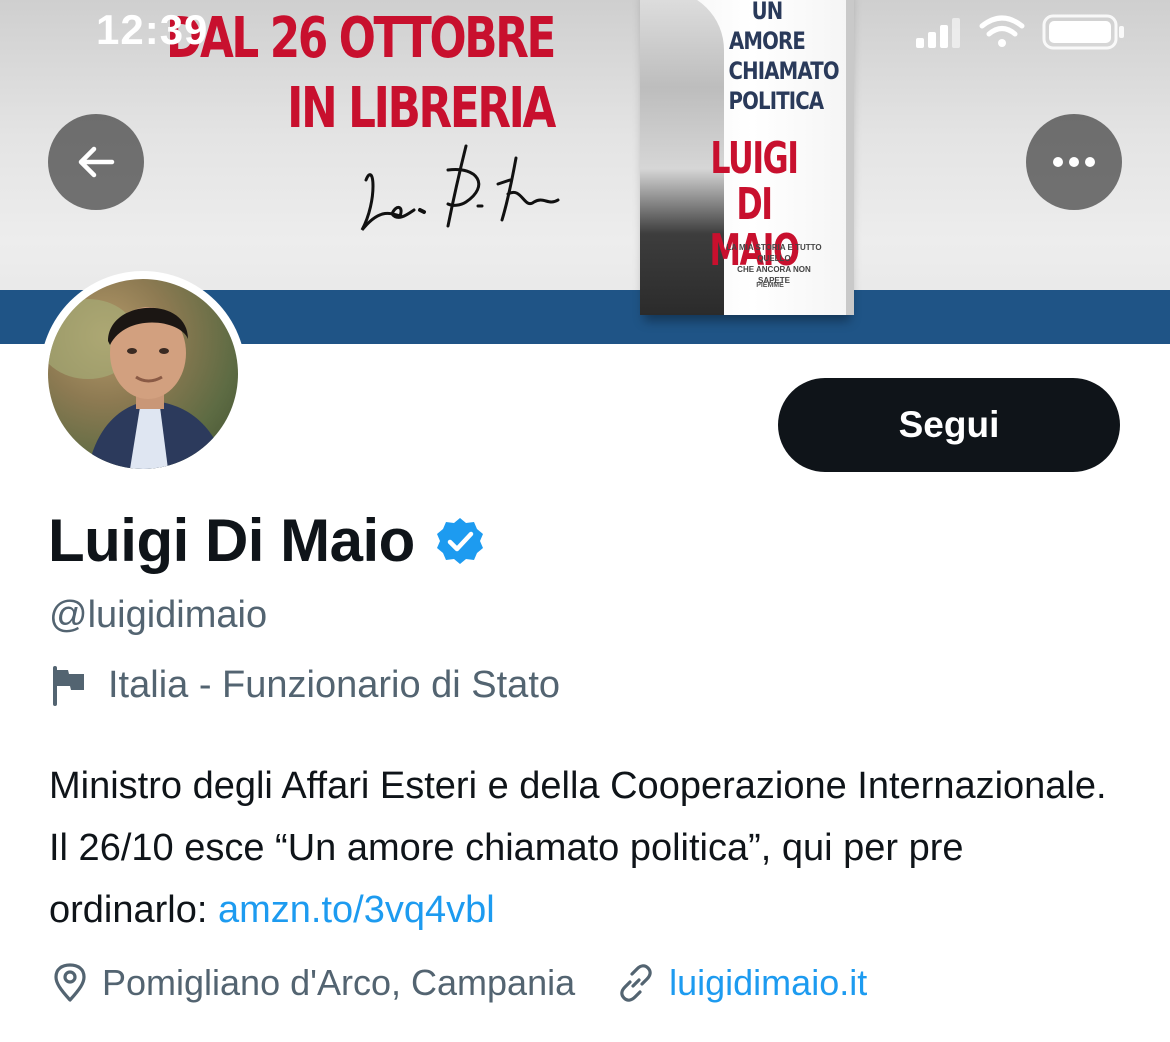 This screenshot has height=1042, width=1170. I want to click on more-options-button, so click(1074, 162).